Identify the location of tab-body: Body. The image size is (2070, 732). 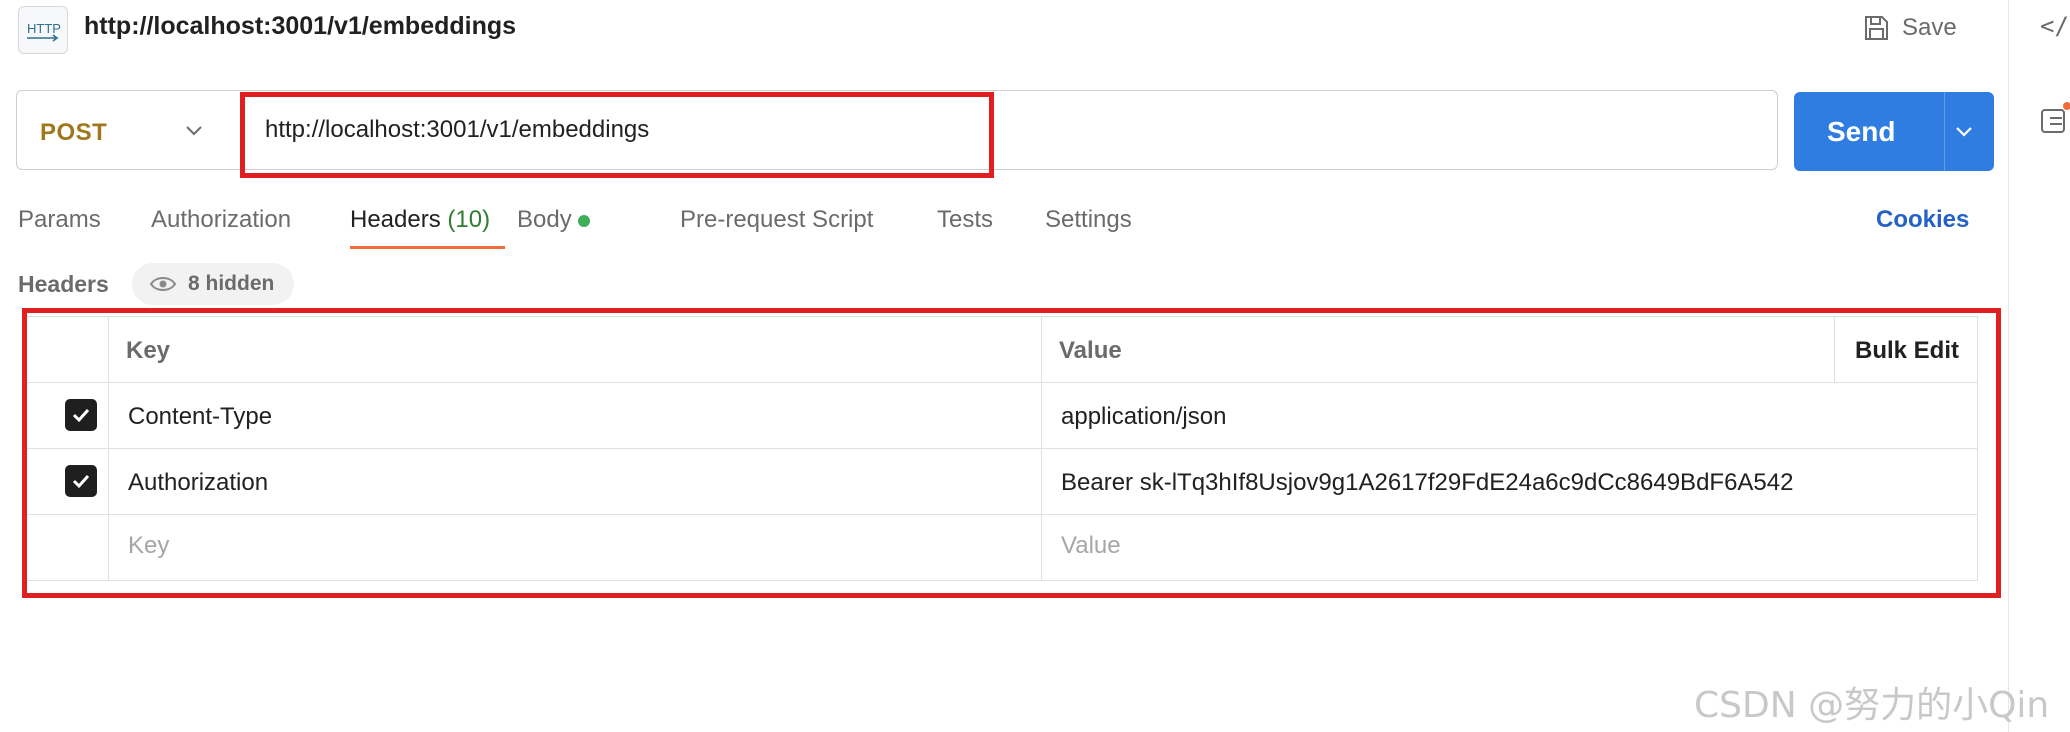
(553, 220).